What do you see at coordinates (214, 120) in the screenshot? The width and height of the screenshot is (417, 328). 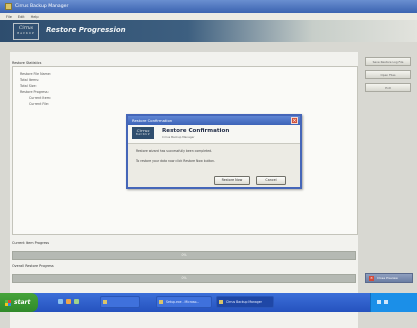 I see `dialog-title: Restore Confirmation` at bounding box center [214, 120].